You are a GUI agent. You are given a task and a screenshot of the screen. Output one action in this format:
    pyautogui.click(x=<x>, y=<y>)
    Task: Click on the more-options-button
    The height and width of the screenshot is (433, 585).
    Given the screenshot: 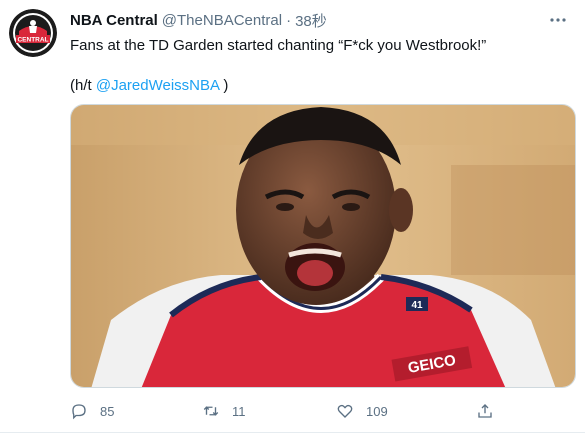 What is the action you would take?
    pyautogui.click(x=558, y=20)
    